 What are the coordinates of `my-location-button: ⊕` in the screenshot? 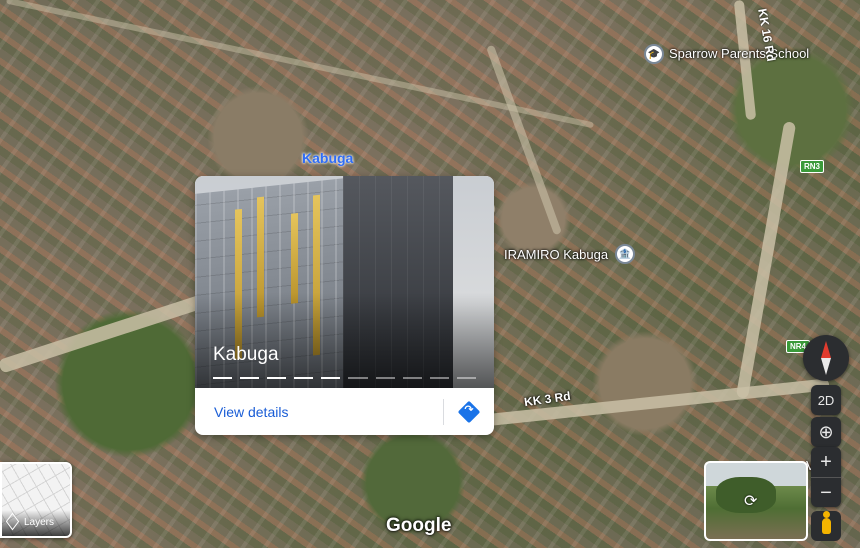 It's located at (826, 432).